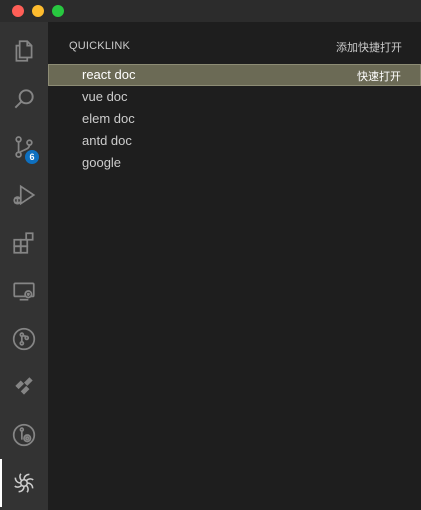 This screenshot has width=421, height=510. I want to click on quicklink-icon, so click(24, 483).